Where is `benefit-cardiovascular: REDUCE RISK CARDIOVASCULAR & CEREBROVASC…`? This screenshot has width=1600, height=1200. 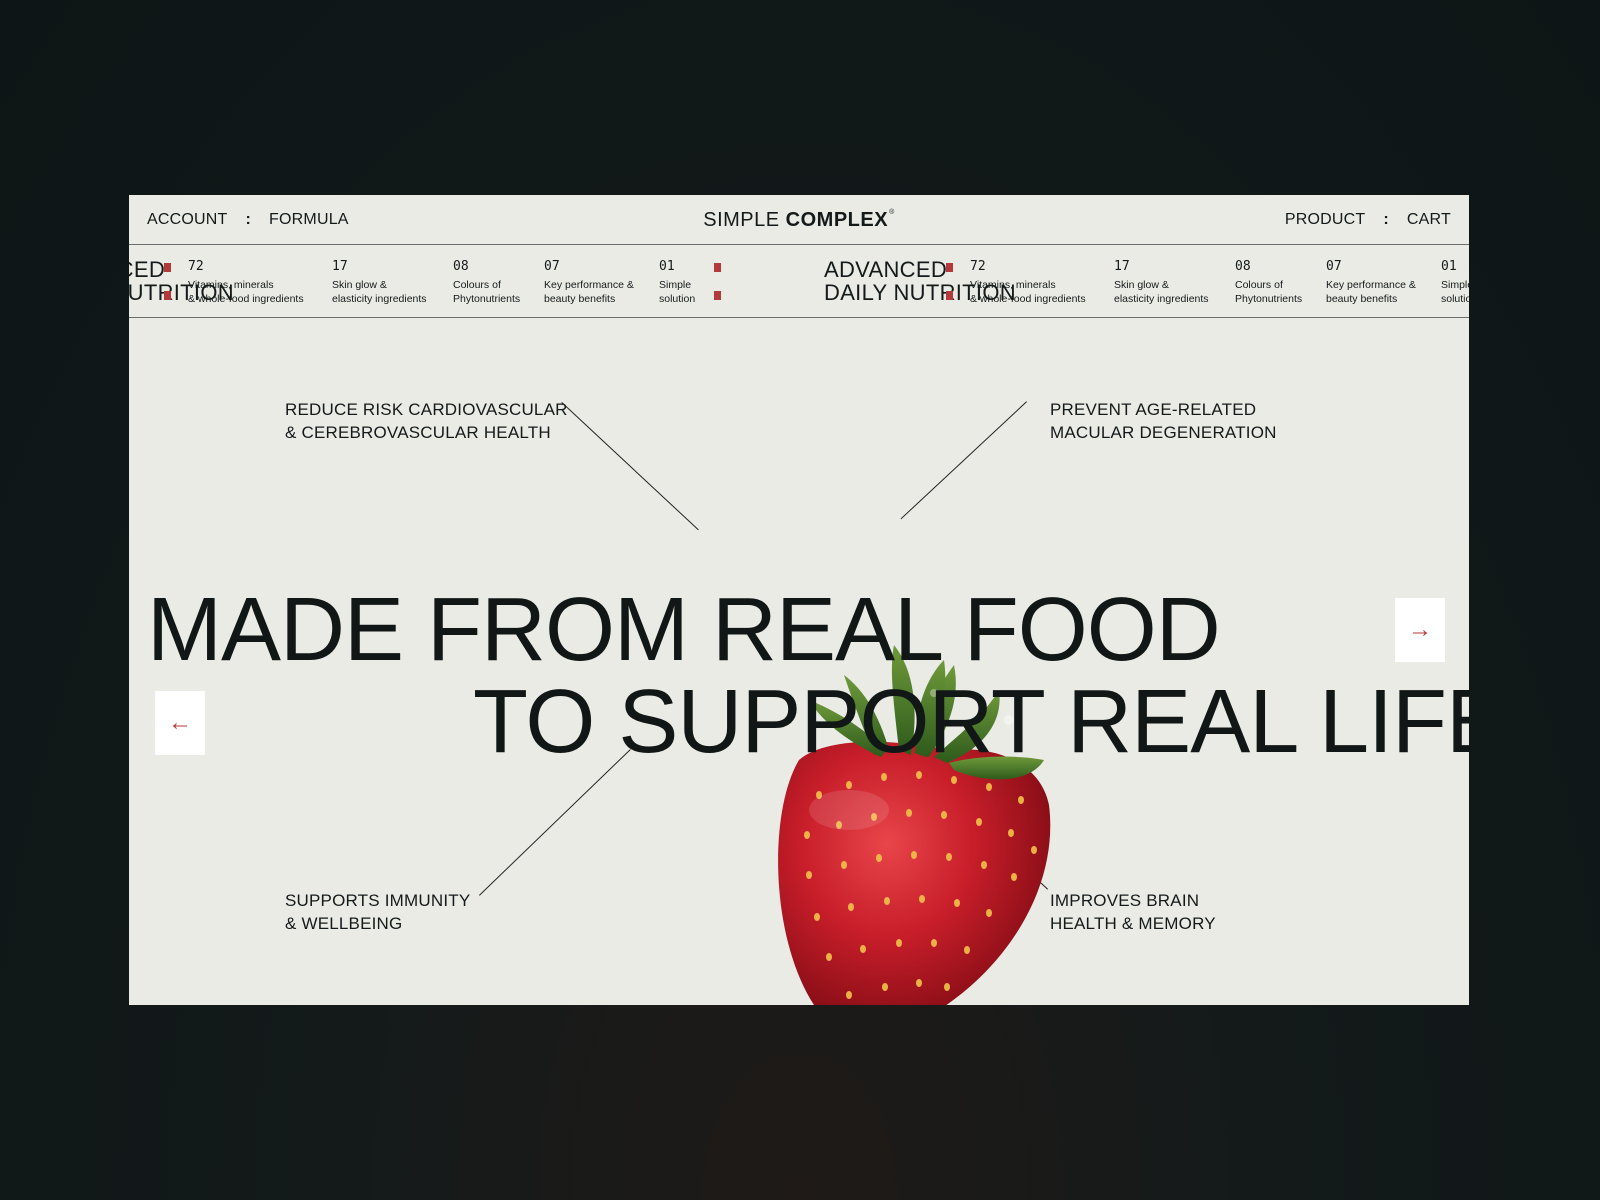
benefit-cardiovascular: REDUCE RISK CARDIOVASCULAR & CEREBROVASC… is located at coordinates (426, 421).